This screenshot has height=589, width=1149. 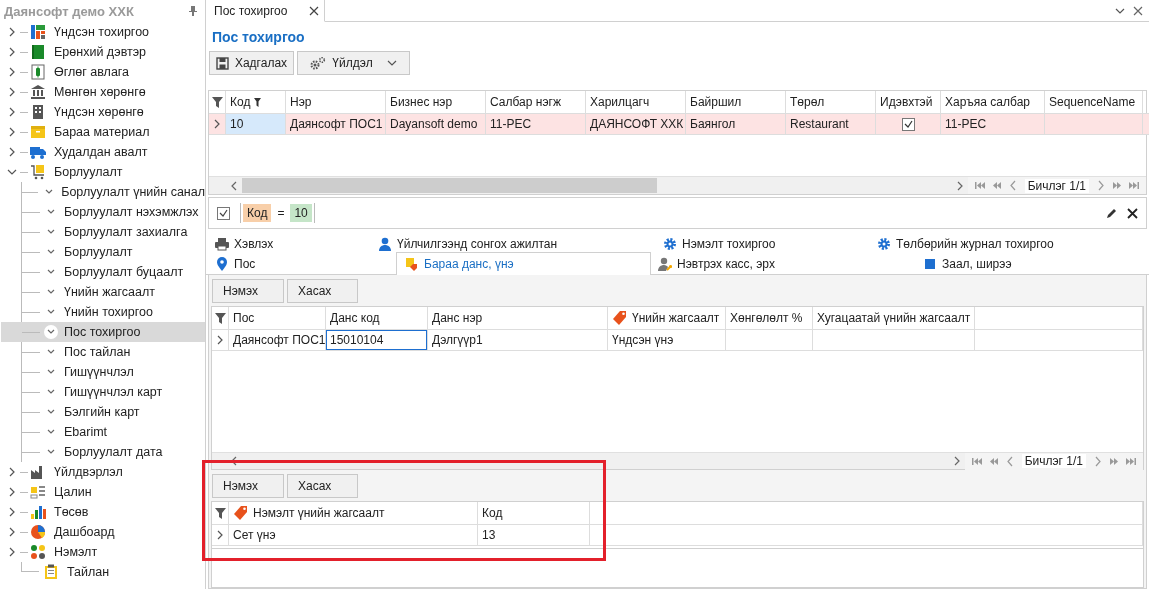 What do you see at coordinates (831, 124) in the screenshot?
I see `table-cell: Restaurant` at bounding box center [831, 124].